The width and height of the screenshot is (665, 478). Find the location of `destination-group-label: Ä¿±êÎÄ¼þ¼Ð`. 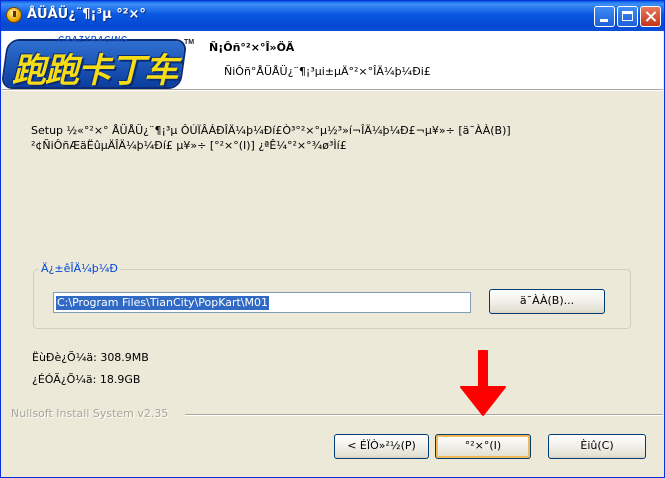

destination-group-label: Ä¿±êÎÄ¼þ¼Ð is located at coordinates (79, 268).